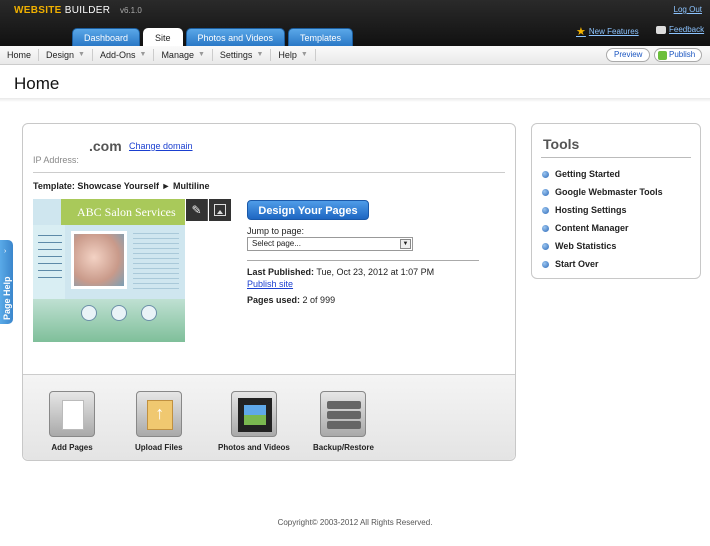  What do you see at coordinates (159, 447) in the screenshot?
I see `upload-files-label: Upload Files` at bounding box center [159, 447].